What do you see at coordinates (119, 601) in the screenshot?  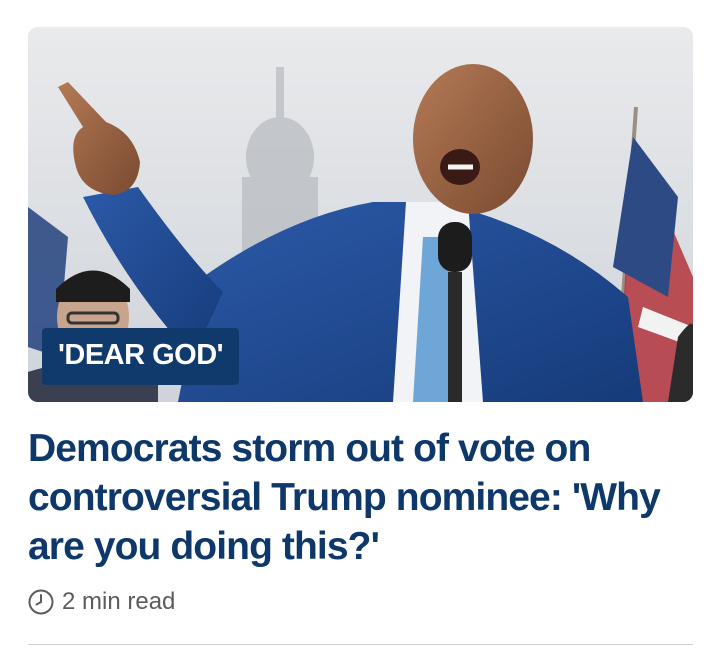 I see `read-time-label: 2 min read` at bounding box center [119, 601].